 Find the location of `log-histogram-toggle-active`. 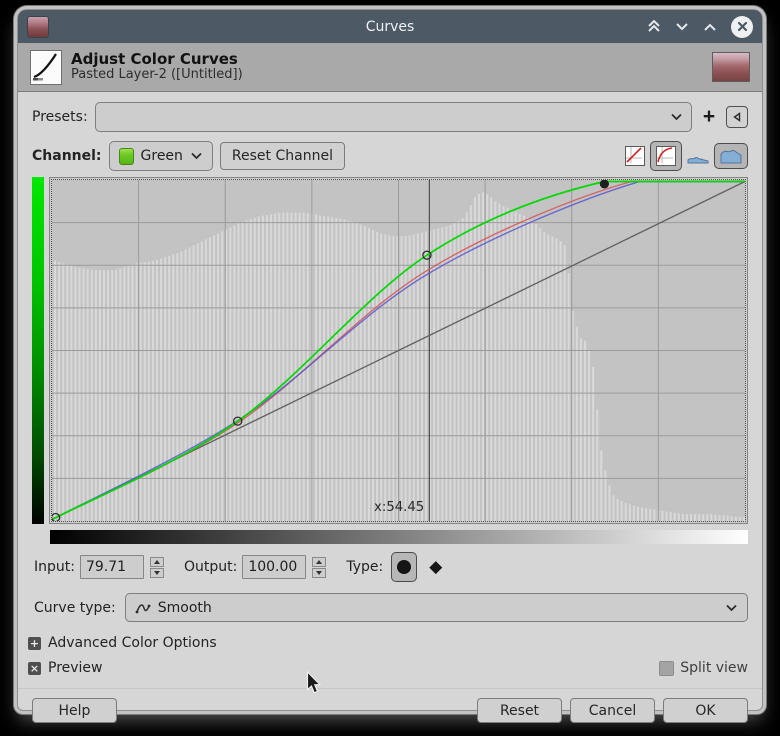

log-histogram-toggle-active is located at coordinates (731, 156).